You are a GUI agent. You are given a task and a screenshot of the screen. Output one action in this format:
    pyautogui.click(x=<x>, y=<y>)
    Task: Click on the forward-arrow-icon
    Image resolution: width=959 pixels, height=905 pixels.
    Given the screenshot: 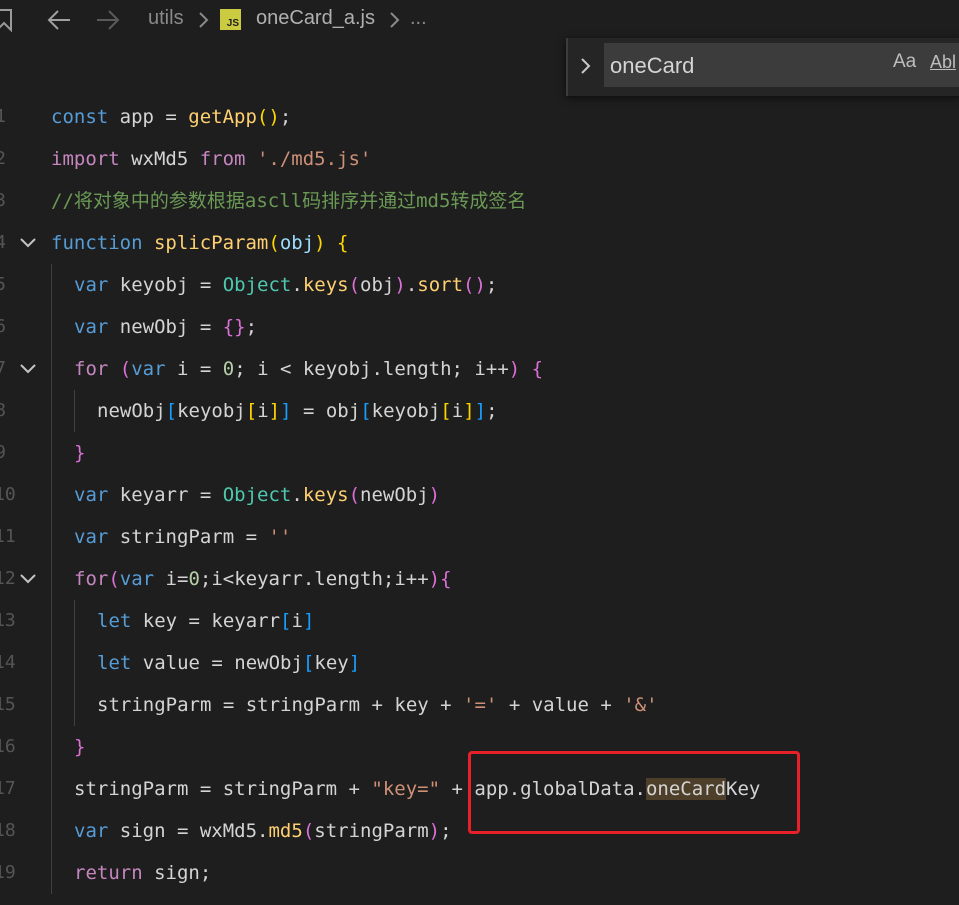 What is the action you would take?
    pyautogui.click(x=108, y=20)
    